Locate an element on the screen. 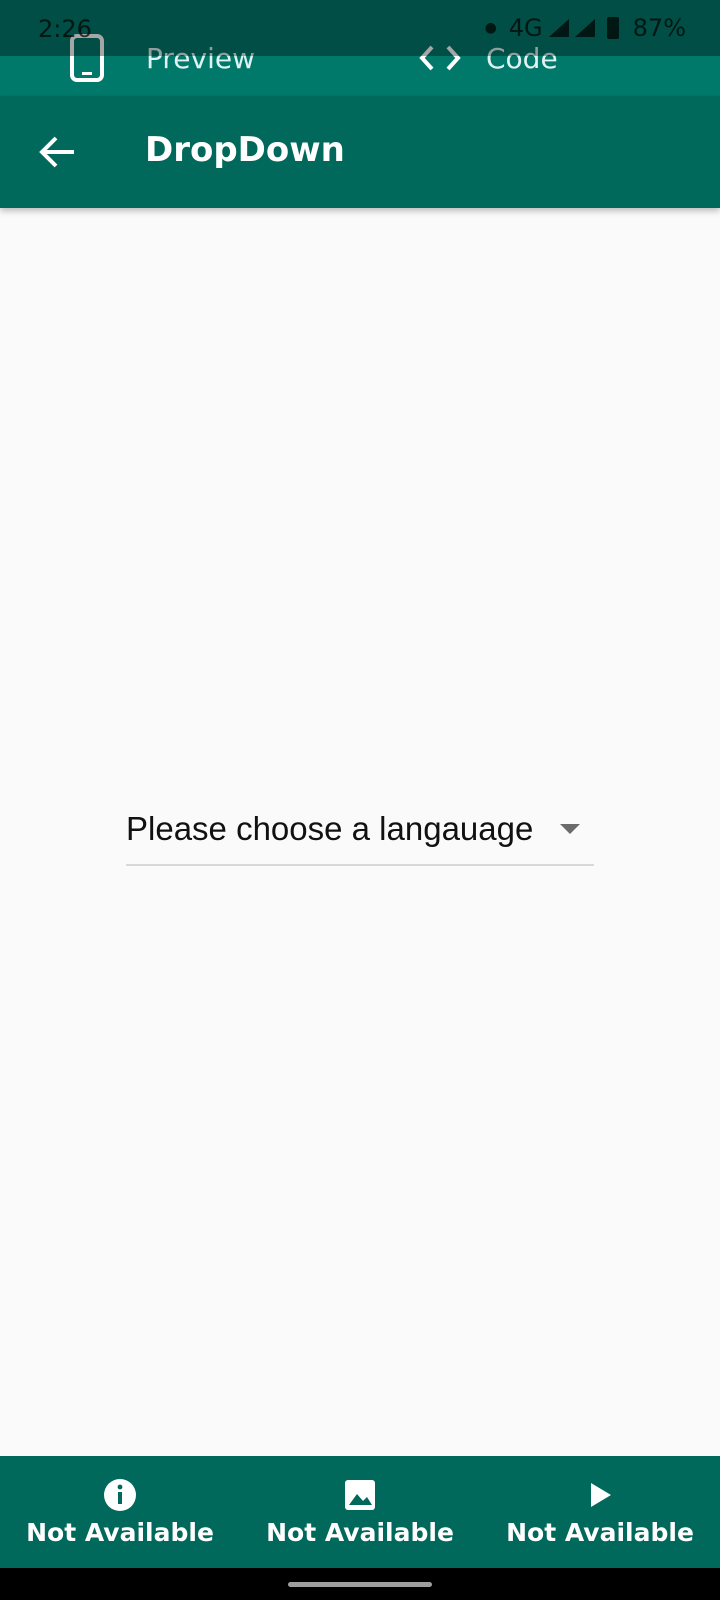 This screenshot has width=720, height=1600. dropdown-triangle-icon is located at coordinates (570, 829).